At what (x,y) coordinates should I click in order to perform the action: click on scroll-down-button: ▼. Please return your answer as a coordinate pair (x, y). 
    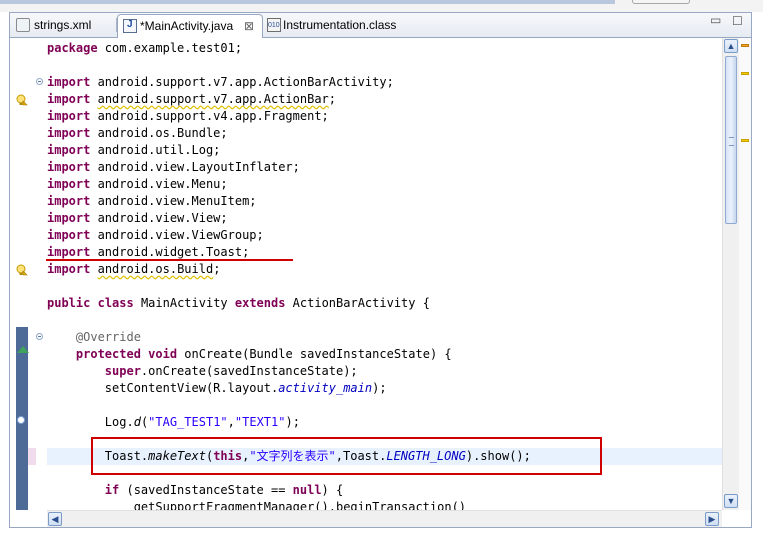
    Looking at the image, I should click on (731, 501).